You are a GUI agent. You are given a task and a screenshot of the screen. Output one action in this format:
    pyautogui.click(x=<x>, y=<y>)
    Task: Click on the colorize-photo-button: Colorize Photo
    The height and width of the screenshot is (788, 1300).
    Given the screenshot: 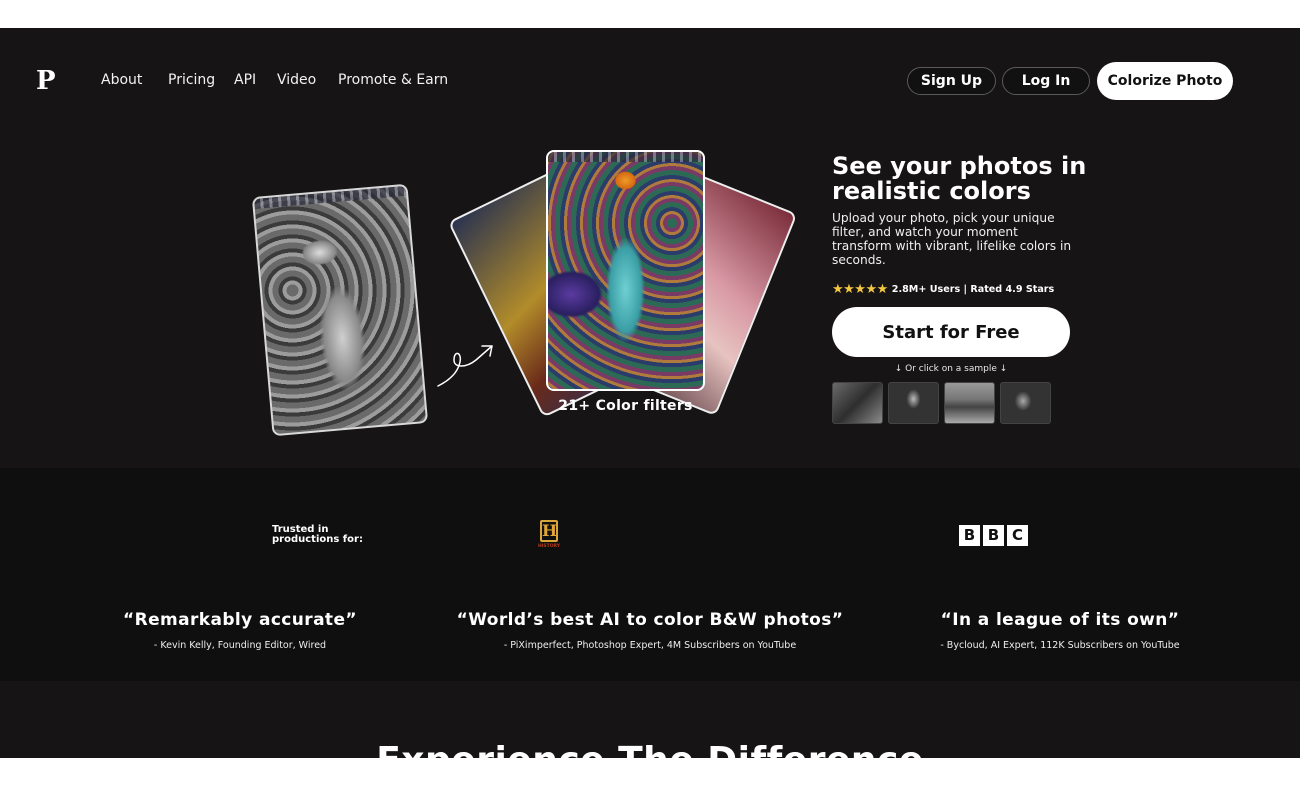 What is the action you would take?
    pyautogui.click(x=1165, y=81)
    